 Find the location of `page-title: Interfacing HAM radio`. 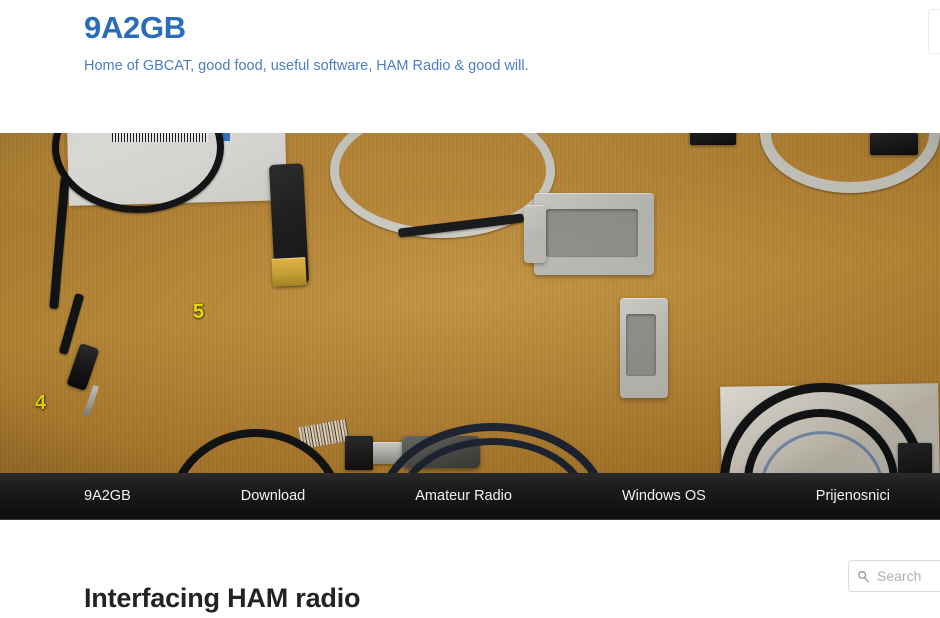

page-title: Interfacing HAM radio is located at coordinates (222, 598).